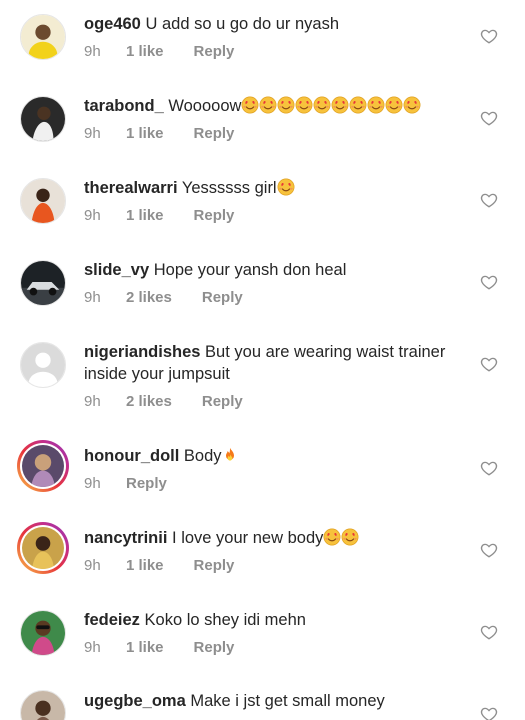  Describe the element at coordinates (142, 352) in the screenshot. I see `comment-username: nigeriandishes` at that location.